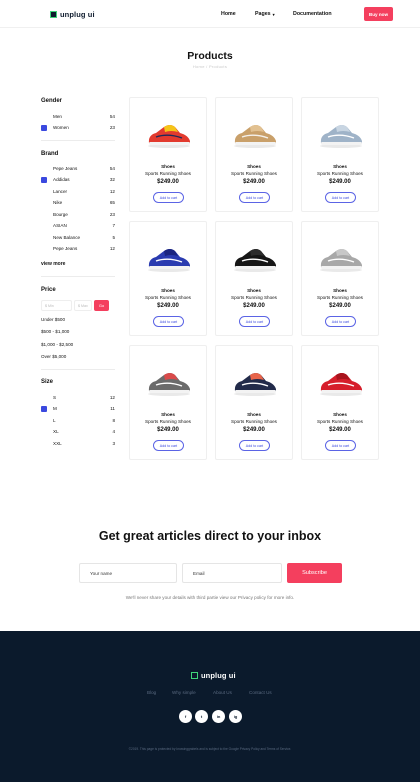  I want to click on price-go-button: Go, so click(101, 305).